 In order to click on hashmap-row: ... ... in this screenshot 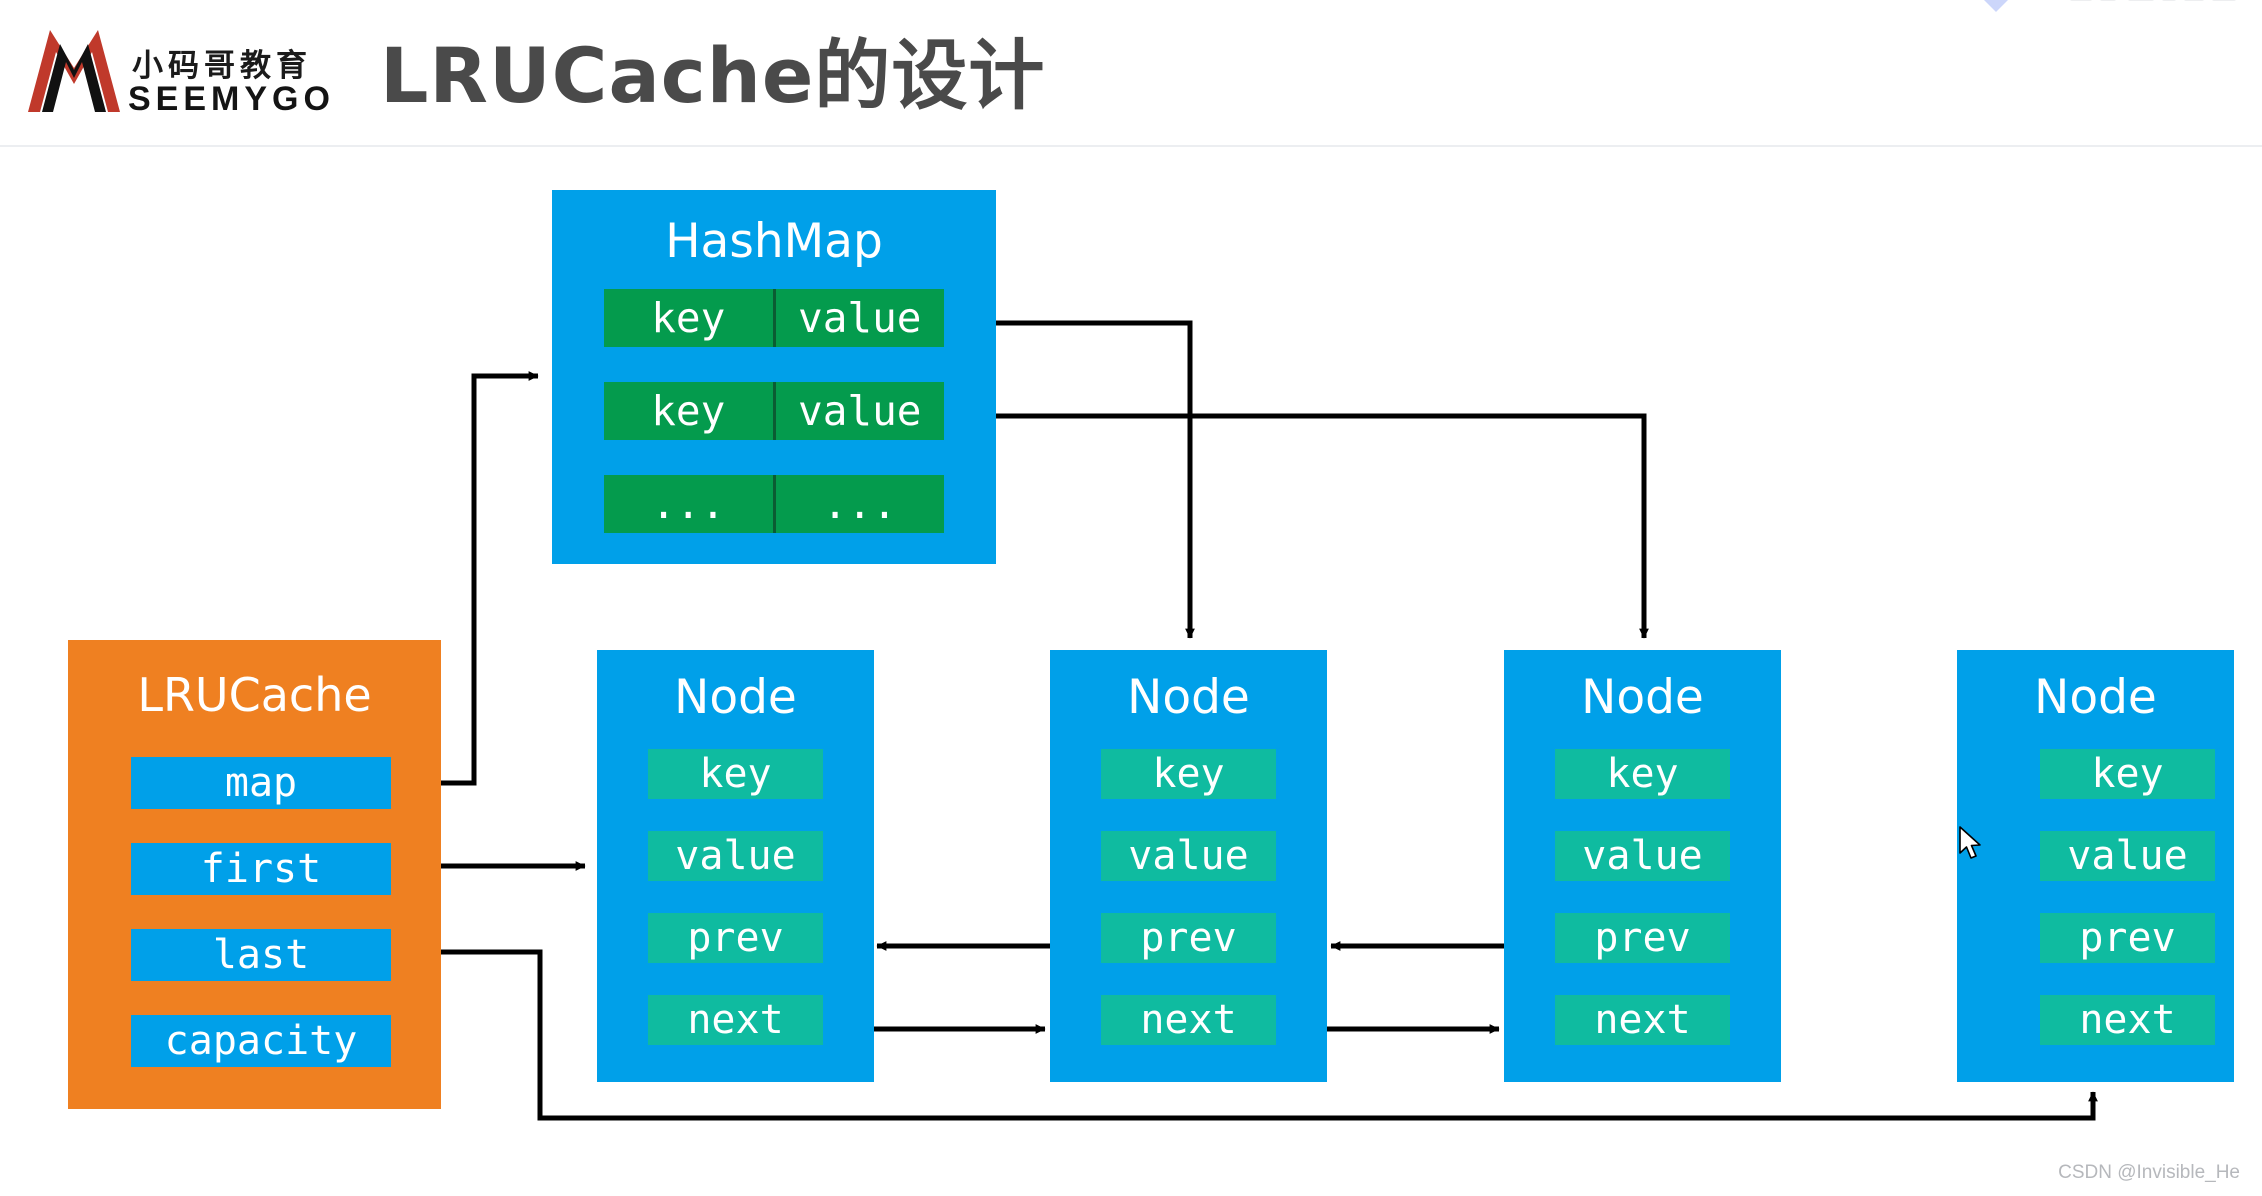, I will do `click(774, 504)`.